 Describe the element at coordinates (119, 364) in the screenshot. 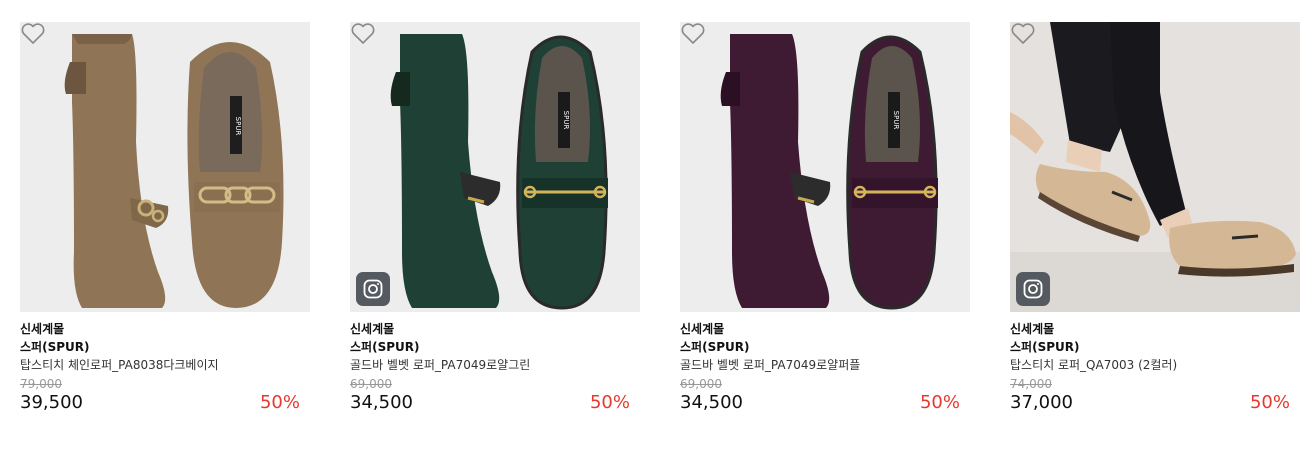

I see `product-name: 탑스티치 체인로퍼_PA8038다크베이지` at that location.